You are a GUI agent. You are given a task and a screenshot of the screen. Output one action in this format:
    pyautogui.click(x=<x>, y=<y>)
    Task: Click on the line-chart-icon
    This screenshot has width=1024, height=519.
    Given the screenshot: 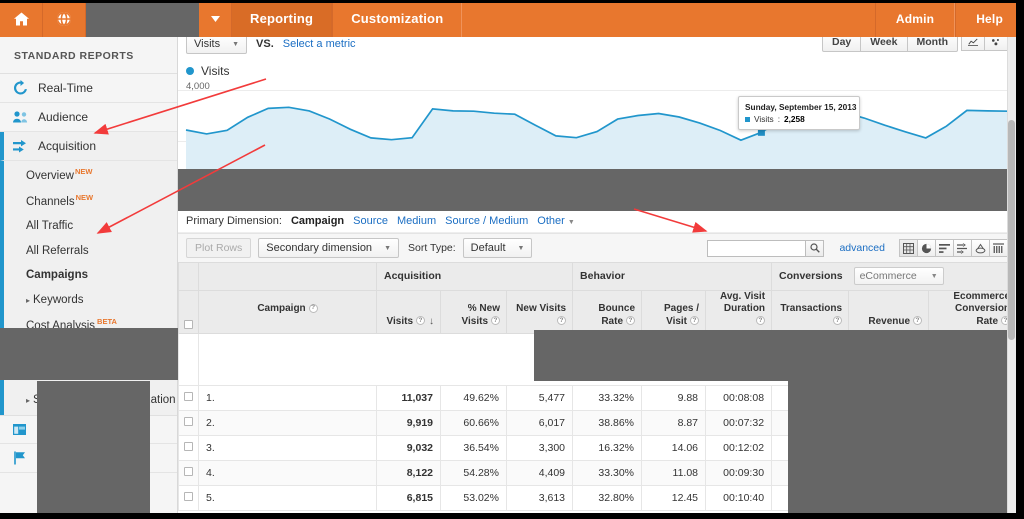 What is the action you would take?
    pyautogui.click(x=973, y=44)
    